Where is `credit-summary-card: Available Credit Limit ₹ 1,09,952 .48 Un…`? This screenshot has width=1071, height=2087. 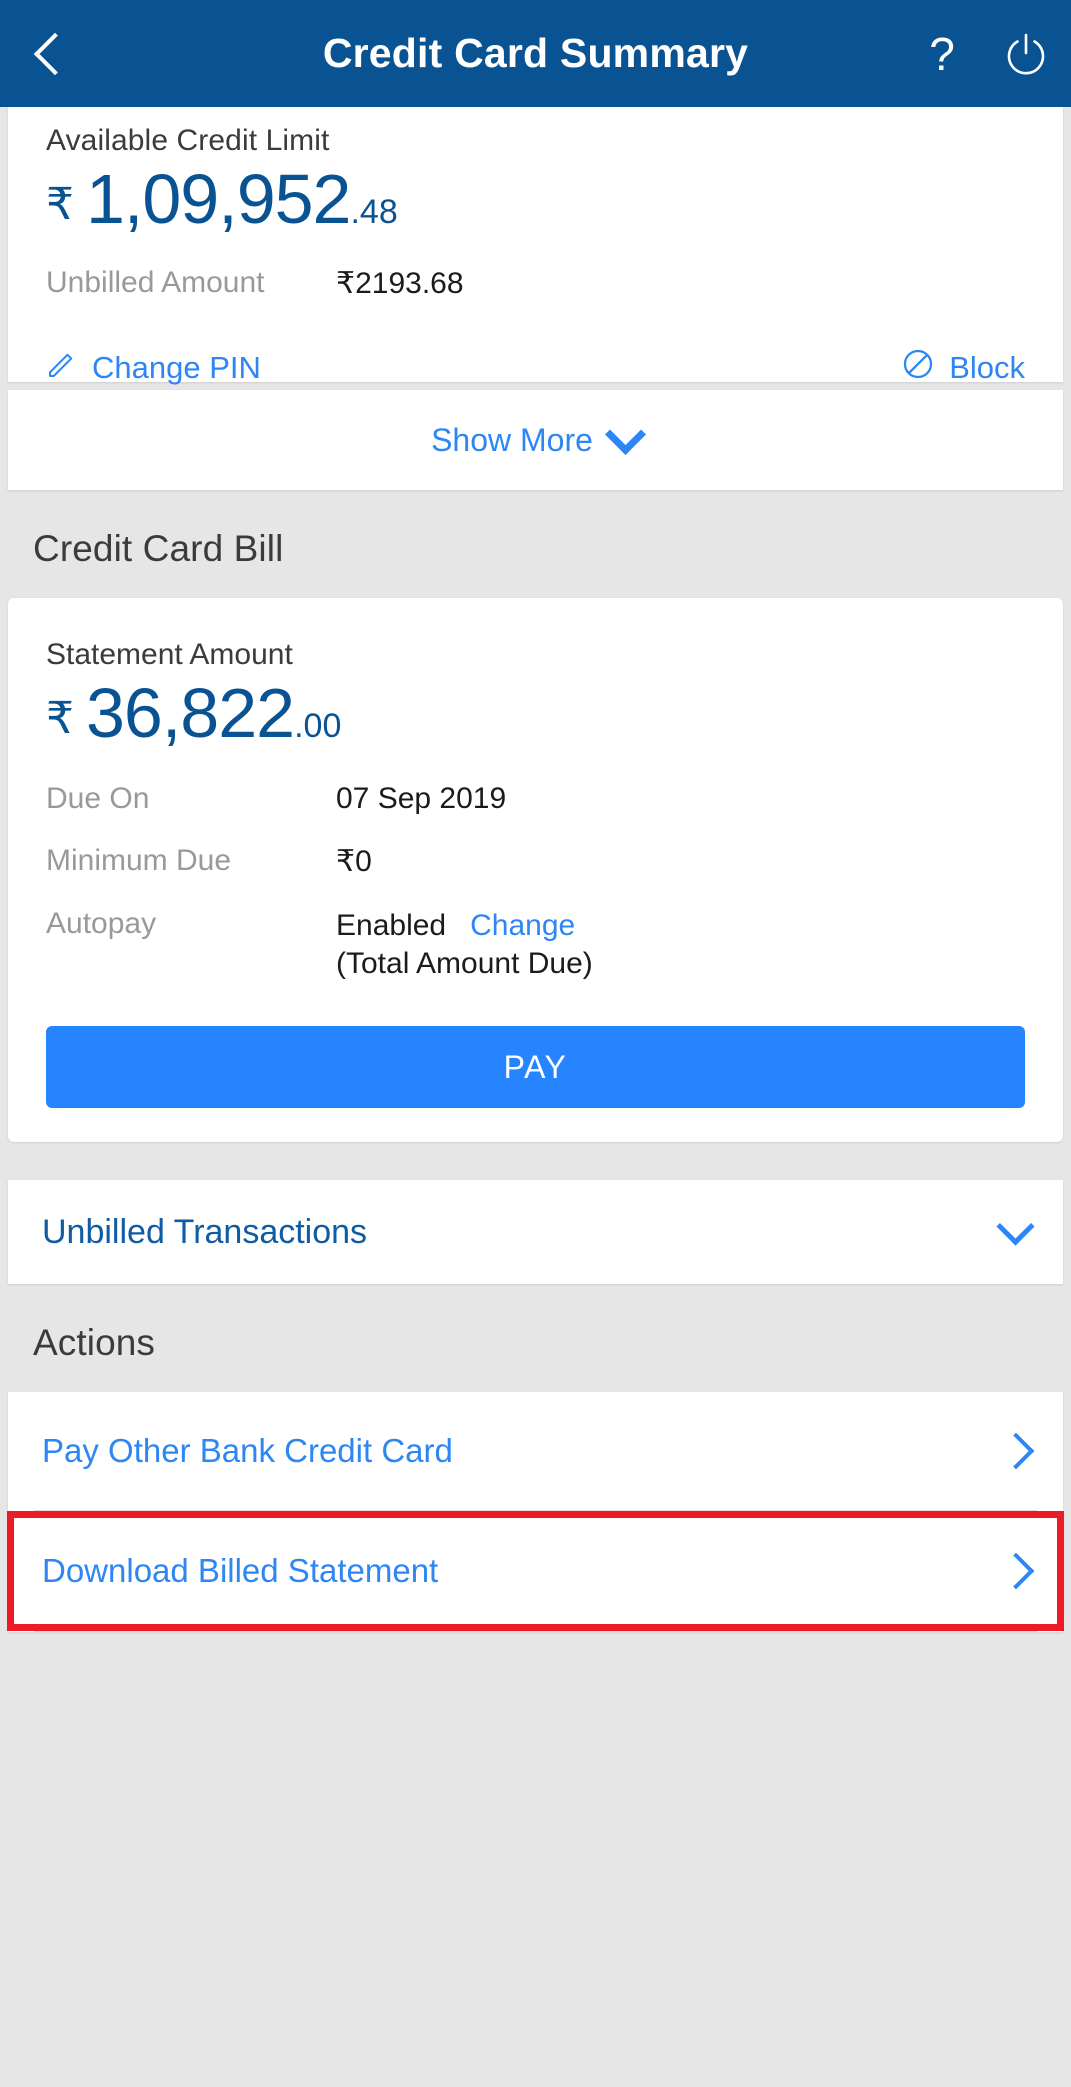
credit-summary-card: Available Credit Limit ₹ 1,09,952 .48 Un… is located at coordinates (535, 246).